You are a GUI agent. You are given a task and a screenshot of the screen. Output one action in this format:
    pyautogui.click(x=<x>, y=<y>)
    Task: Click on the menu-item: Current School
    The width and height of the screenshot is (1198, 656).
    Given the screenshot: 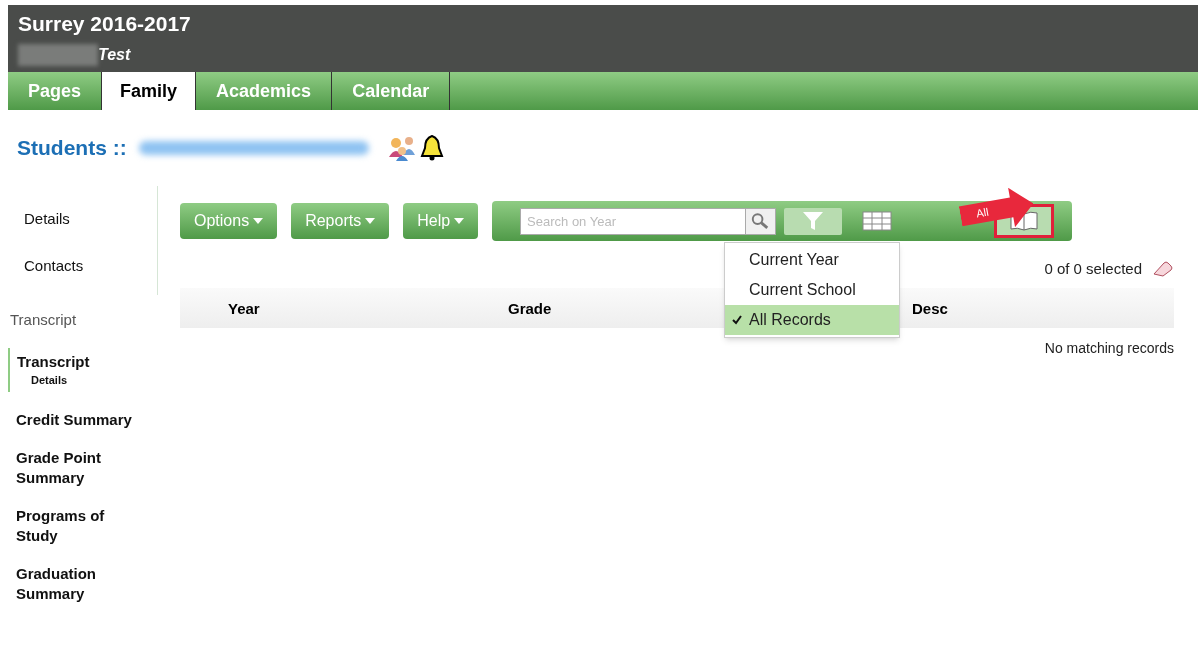 What is the action you would take?
    pyautogui.click(x=812, y=290)
    